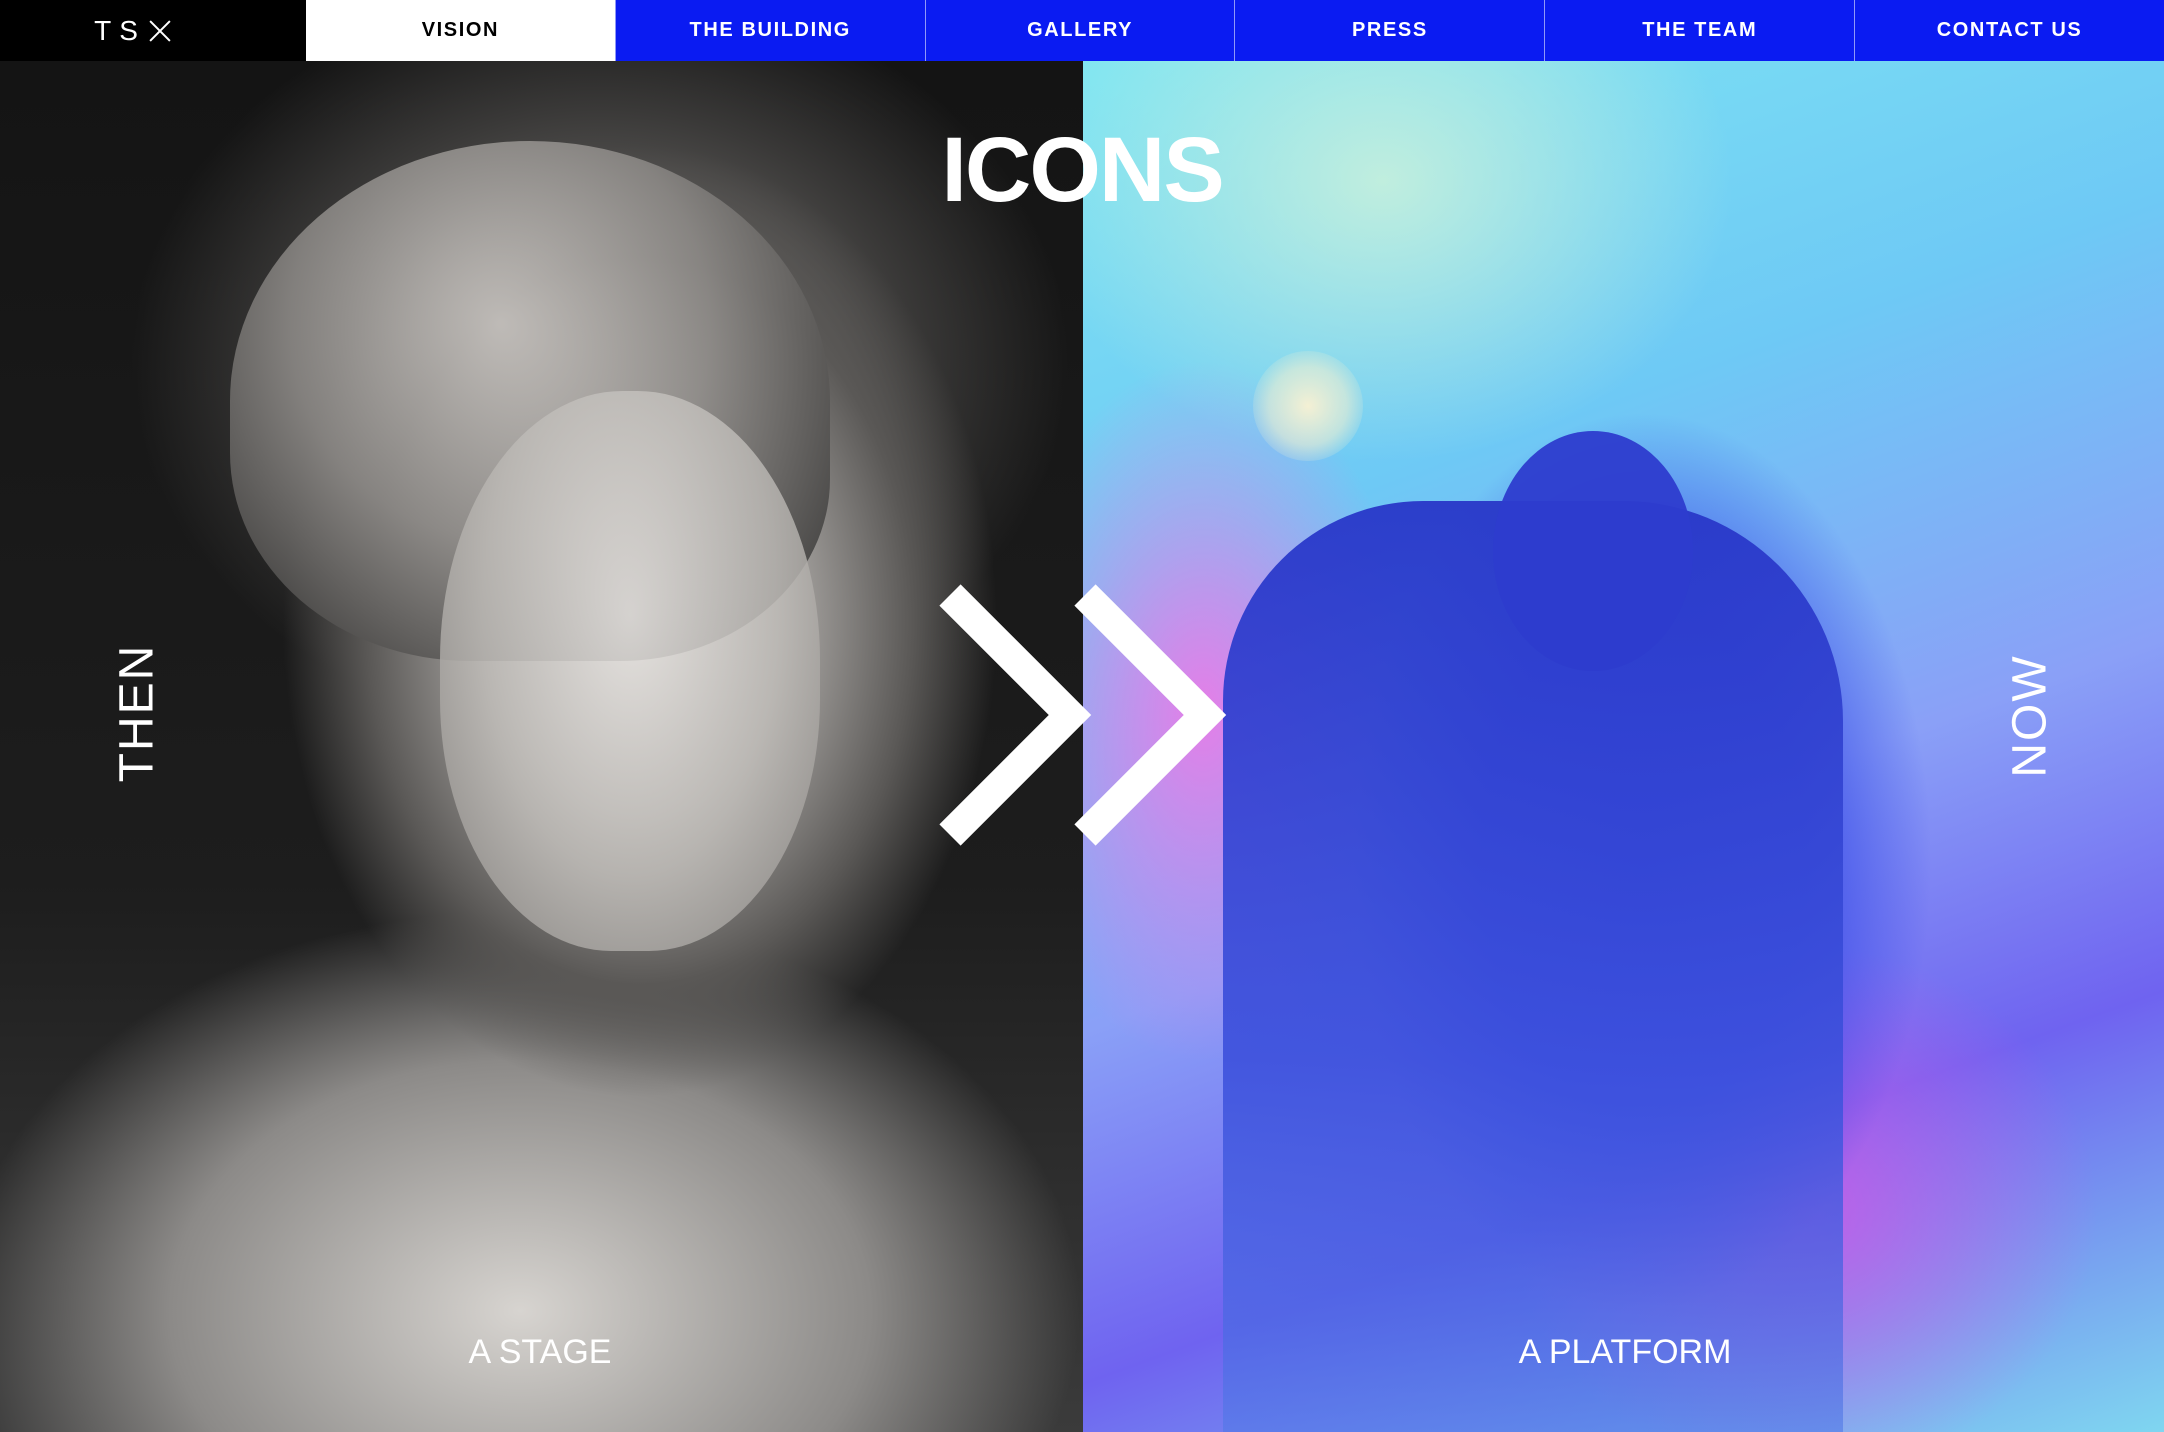 This screenshot has height=1432, width=2164. I want to click on hero-title: ICONS, so click(1082, 170).